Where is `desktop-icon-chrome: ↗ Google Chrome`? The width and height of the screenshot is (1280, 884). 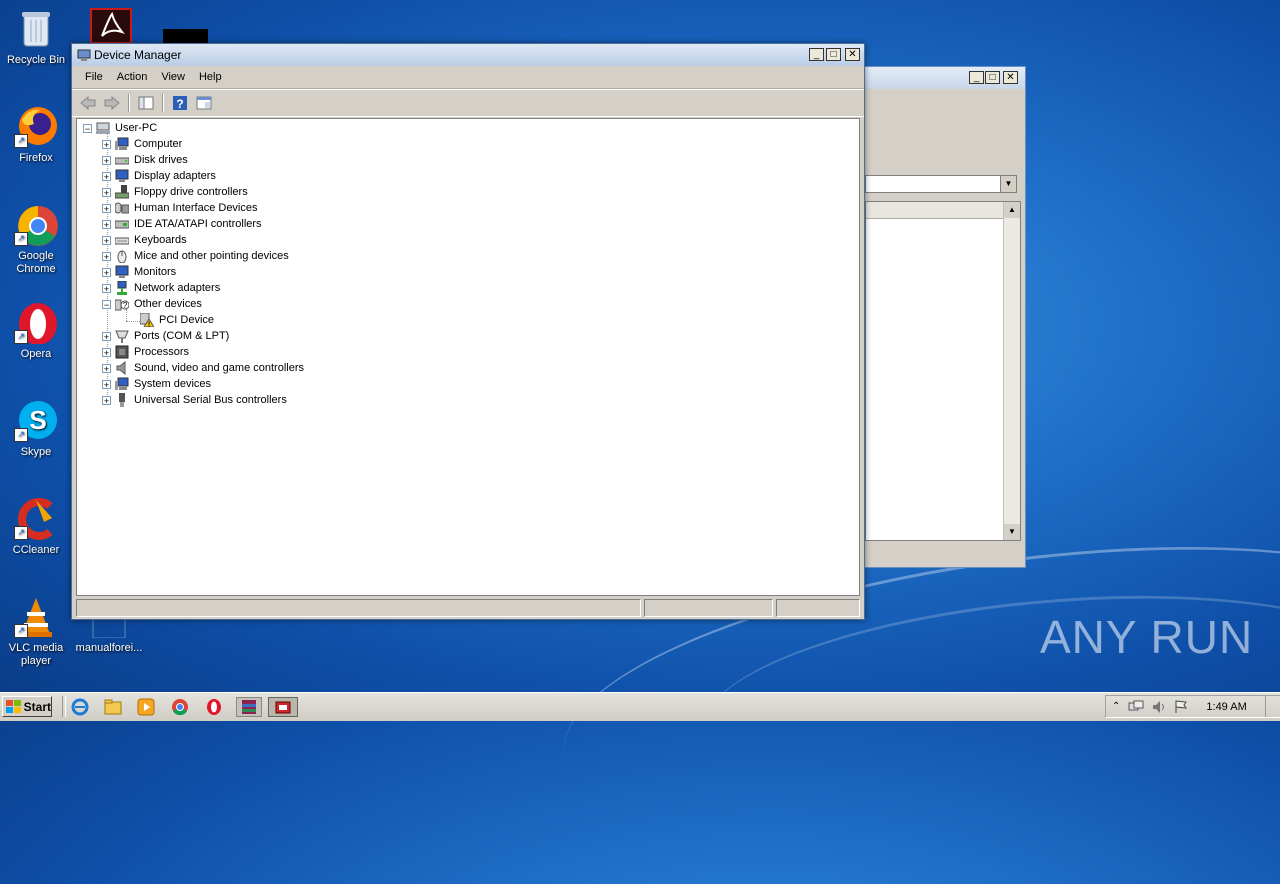
desktop-icon-chrome: ↗ Google Chrome is located at coordinates (36, 239).